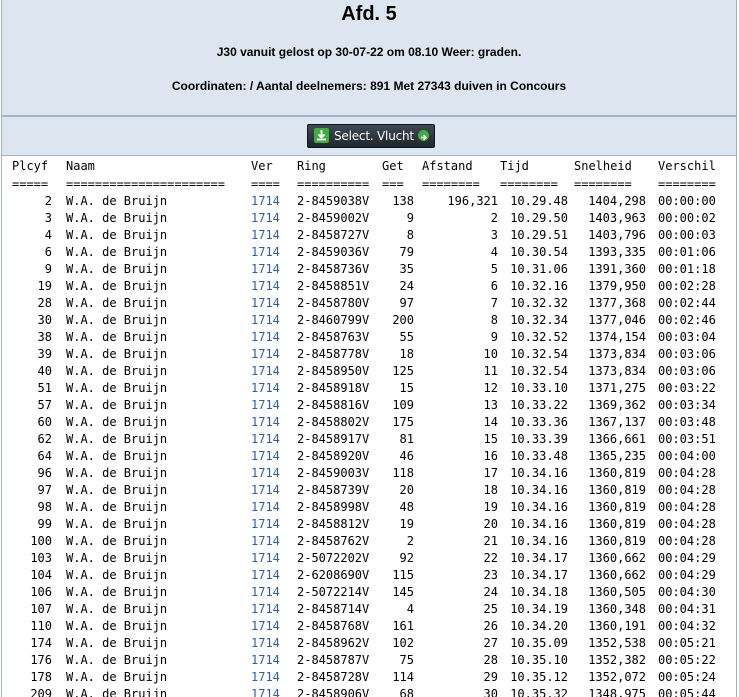 The image size is (739, 697). I want to click on header-underline: ====, so click(265, 184).